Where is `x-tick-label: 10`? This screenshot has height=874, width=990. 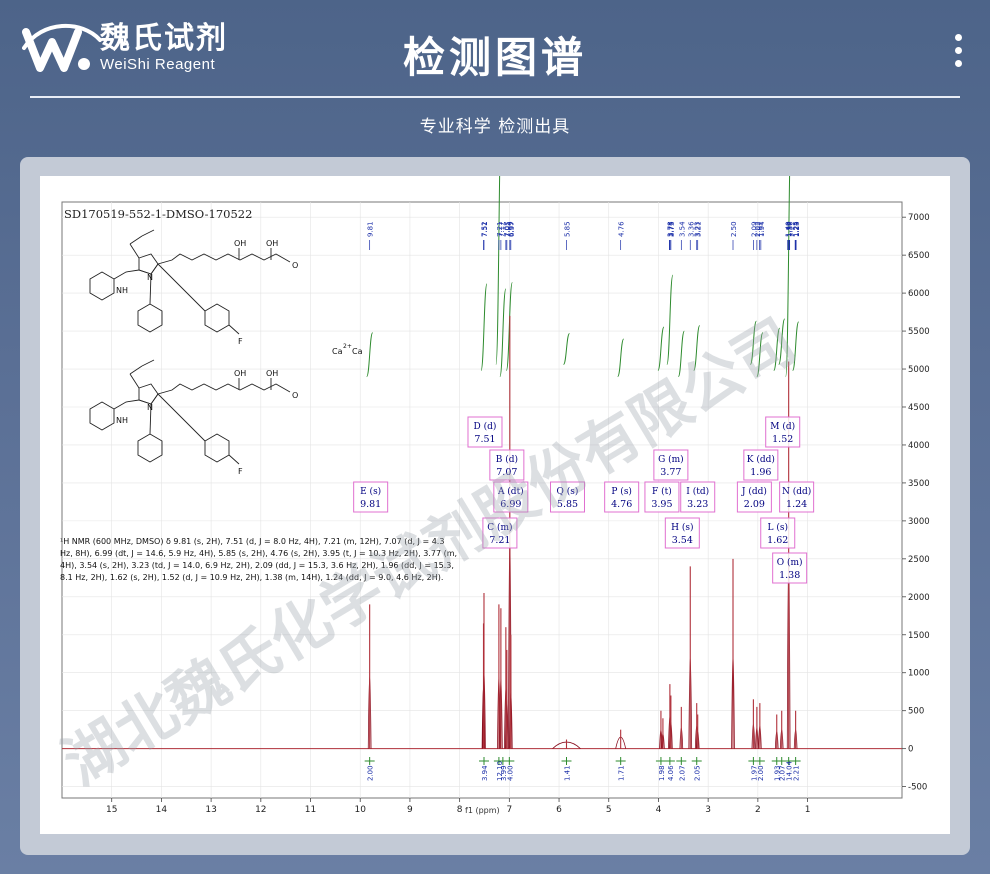 x-tick-label: 10 is located at coordinates (360, 810).